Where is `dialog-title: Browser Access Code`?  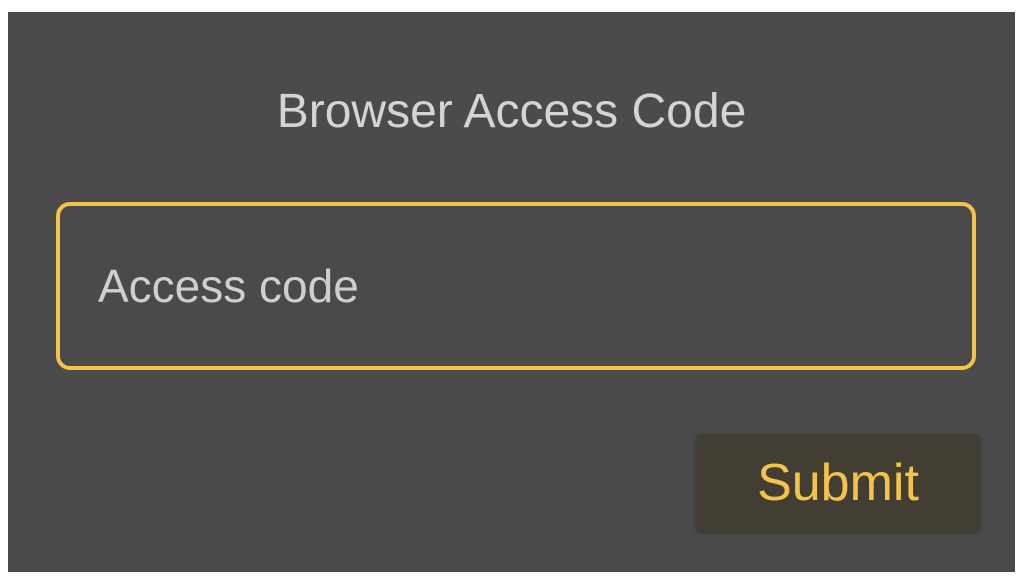
dialog-title: Browser Access Code is located at coordinates (511, 111).